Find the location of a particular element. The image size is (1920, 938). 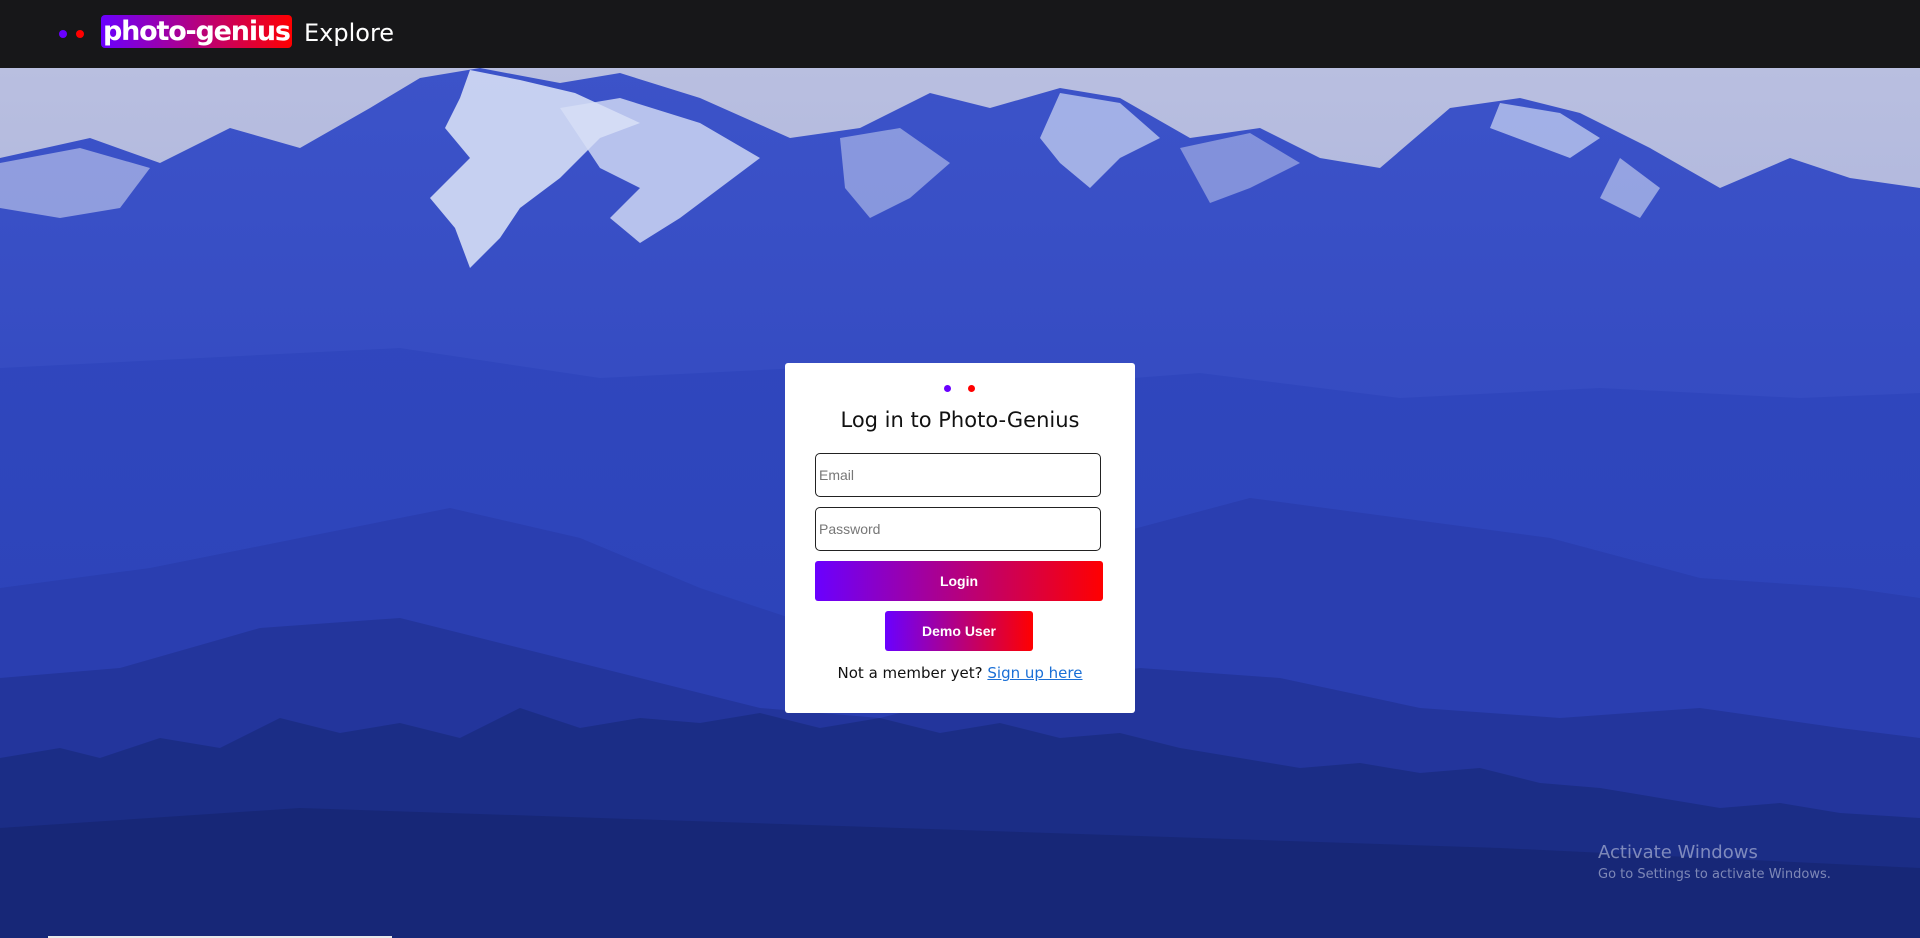

password-field is located at coordinates (958, 529).